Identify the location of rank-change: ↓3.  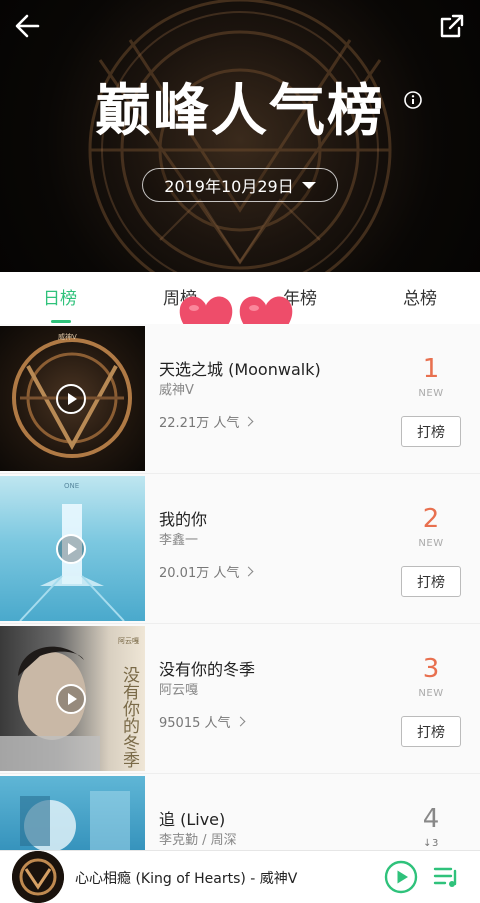
(431, 843).